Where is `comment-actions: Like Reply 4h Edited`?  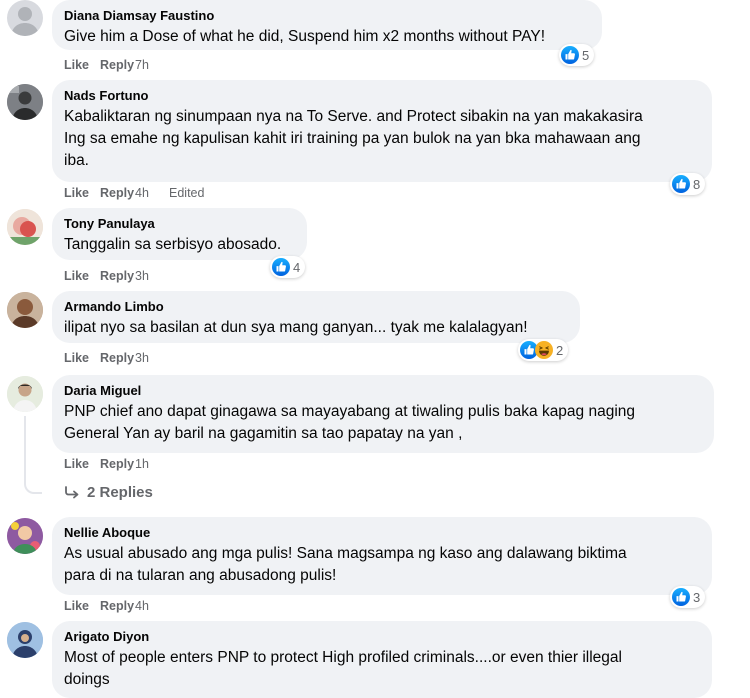
comment-actions: Like Reply 4h Edited is located at coordinates (134, 193).